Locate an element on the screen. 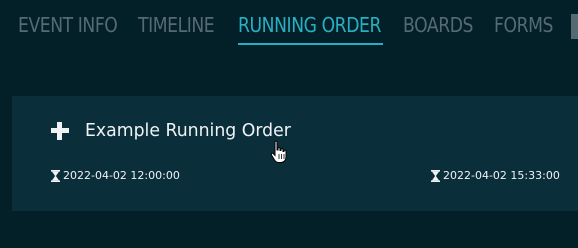 The width and height of the screenshot is (578, 248). end-time-text: 2022-04-02 15:33:00 is located at coordinates (501, 175).